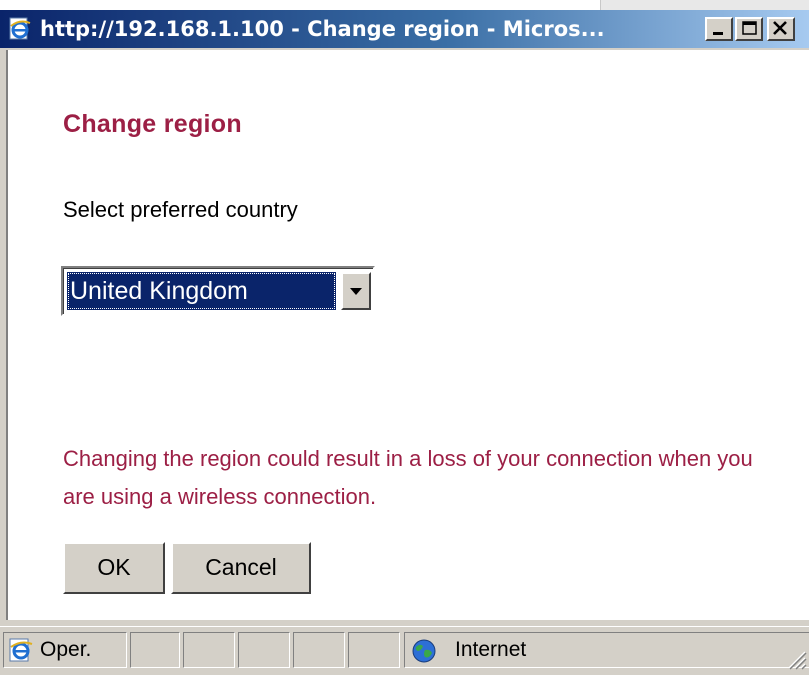 The image size is (809, 675). I want to click on resize-grip, so click(795, 660).